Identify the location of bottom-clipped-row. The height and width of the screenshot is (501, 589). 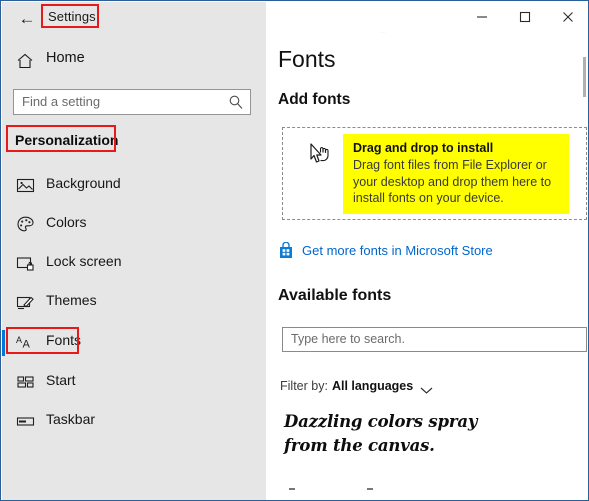
(427, 489).